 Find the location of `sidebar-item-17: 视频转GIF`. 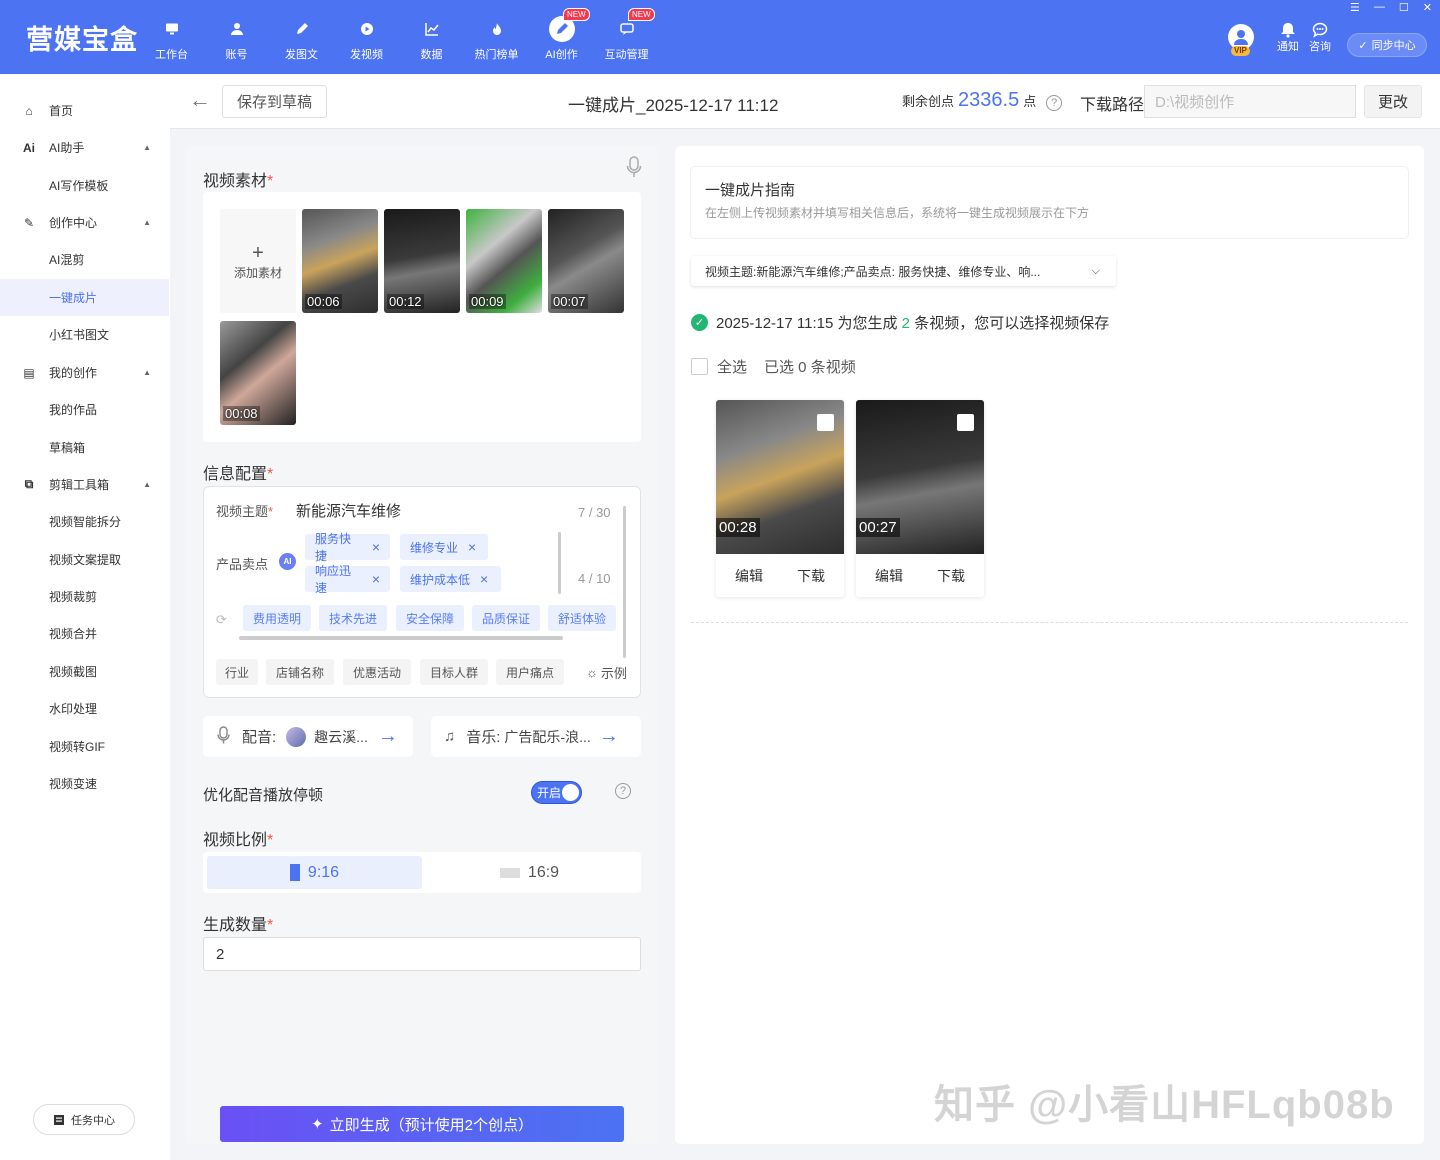

sidebar-item-17: 视频转GIF is located at coordinates (84, 746).